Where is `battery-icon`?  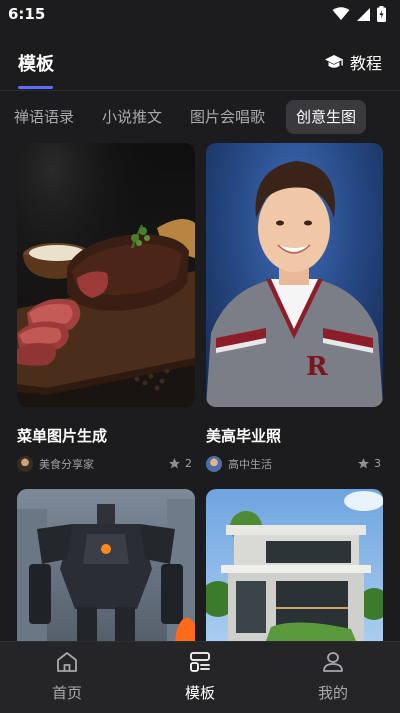 battery-icon is located at coordinates (381, 14).